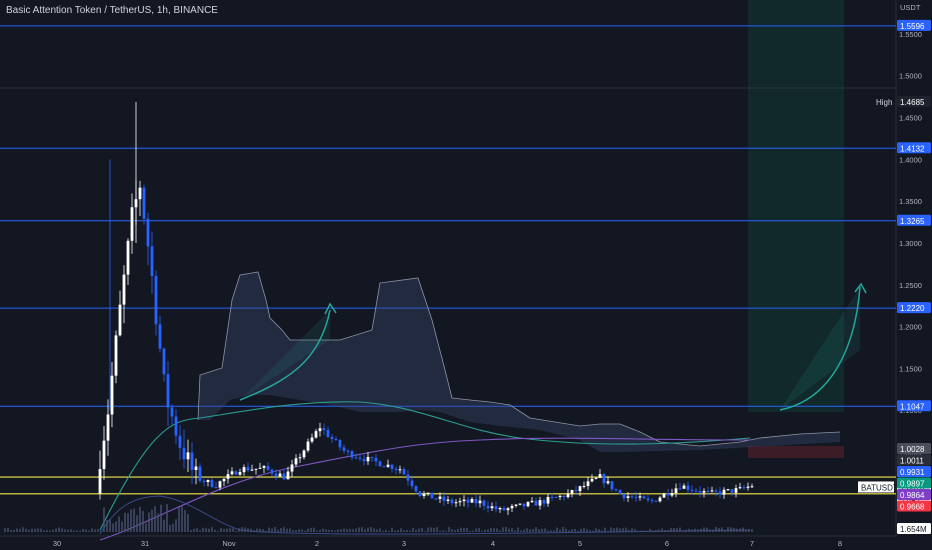 Image resolution: width=932 pixels, height=550 pixels. Describe the element at coordinates (145, 543) in the screenshot. I see `x-tick-31: 31` at that location.